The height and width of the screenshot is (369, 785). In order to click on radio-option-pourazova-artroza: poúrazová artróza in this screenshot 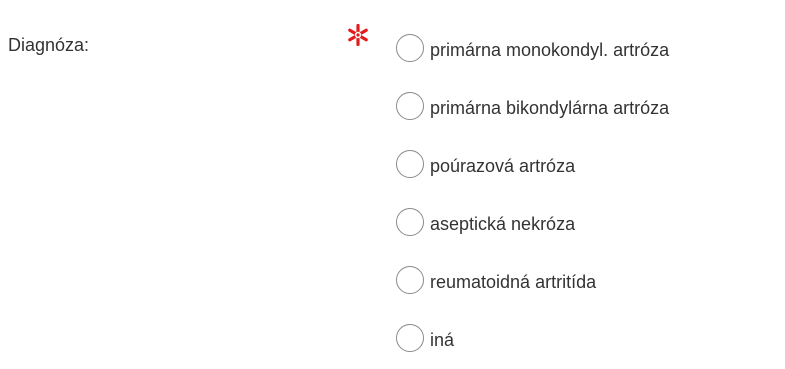, I will do `click(590, 166)`.